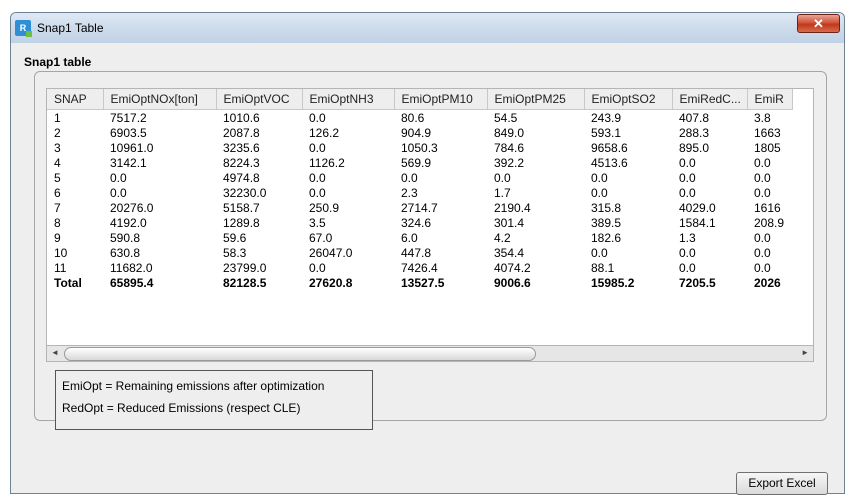 The image size is (847, 495). What do you see at coordinates (181, 408) in the screenshot?
I see `legend-line-redopt: RedOpt = Reduced Emissions (respect CLE)` at bounding box center [181, 408].